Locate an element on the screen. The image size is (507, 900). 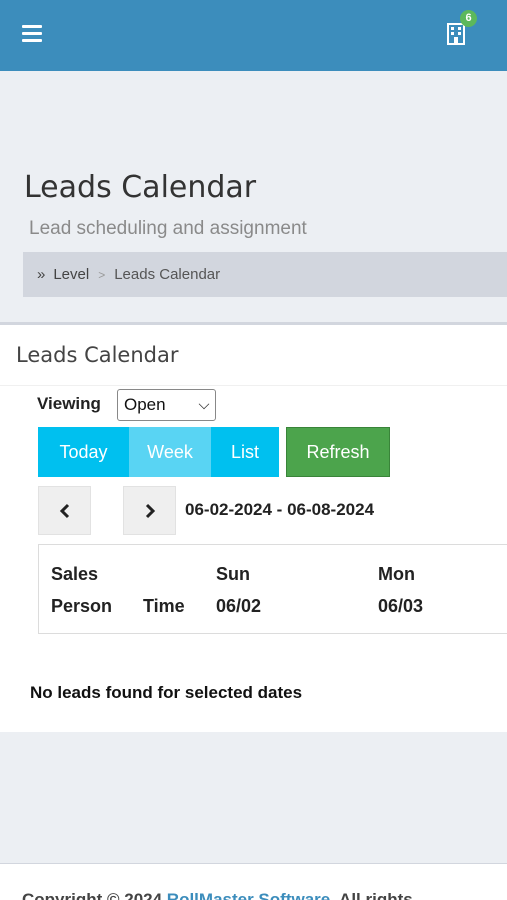
double-chevron-right-icon: » is located at coordinates (41, 274).